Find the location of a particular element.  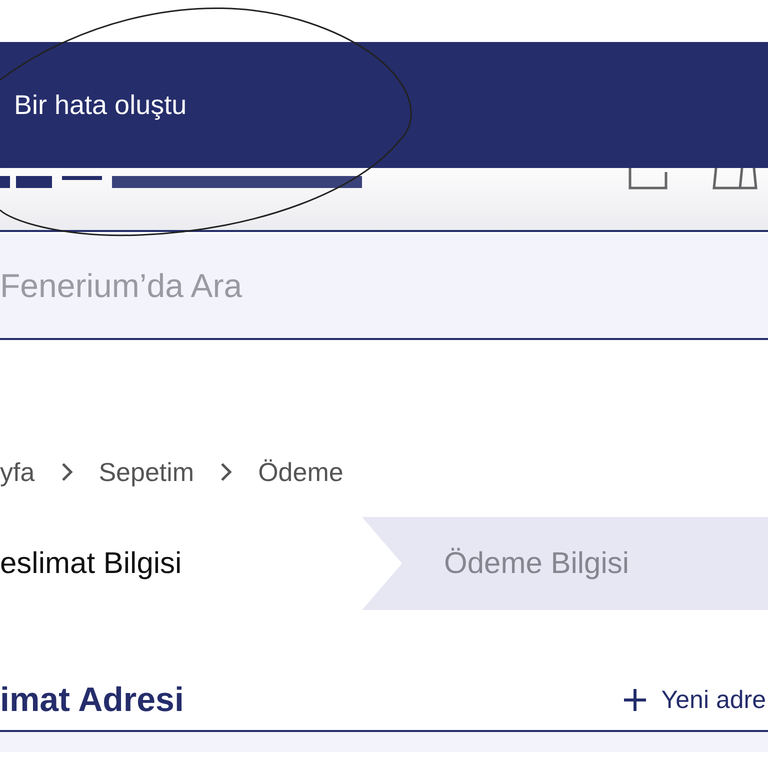

toast-message: Bir hata oluştu is located at coordinates (100, 105).